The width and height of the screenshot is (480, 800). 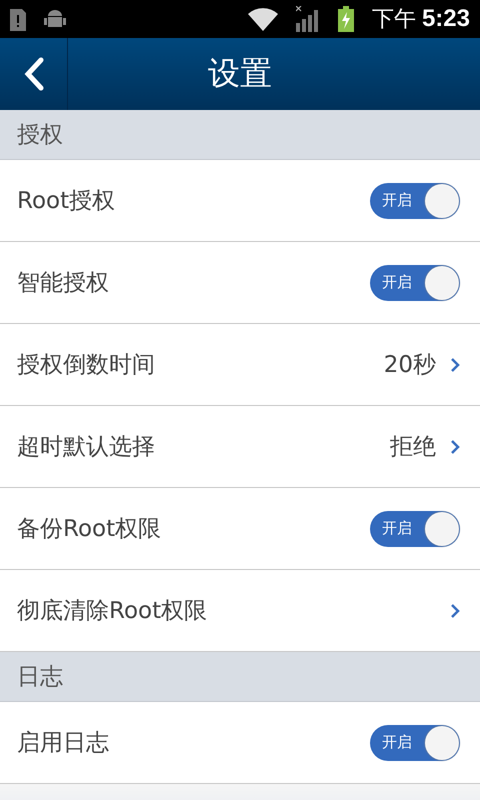 I want to click on battery-charging-icon, so click(x=346, y=19).